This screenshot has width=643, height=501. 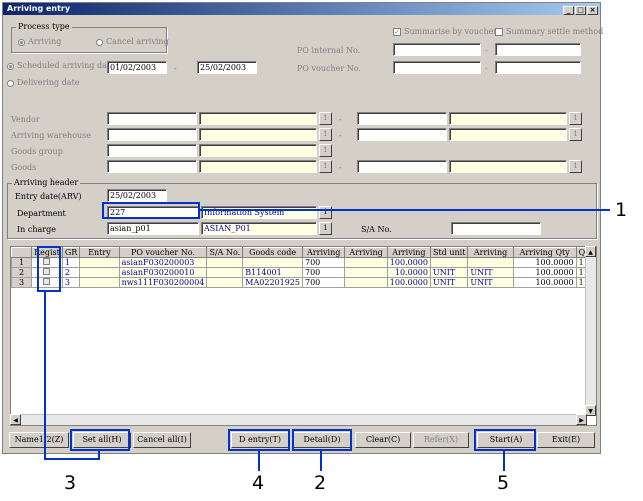 What do you see at coordinates (575, 118) in the screenshot?
I see `vendor-to-lookup-button: 1` at bounding box center [575, 118].